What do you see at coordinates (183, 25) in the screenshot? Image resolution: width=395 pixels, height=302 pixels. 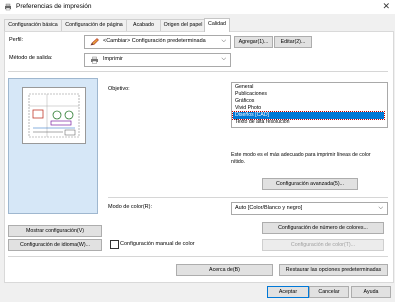 I see `tab-paper-source: Origen del papel` at bounding box center [183, 25].